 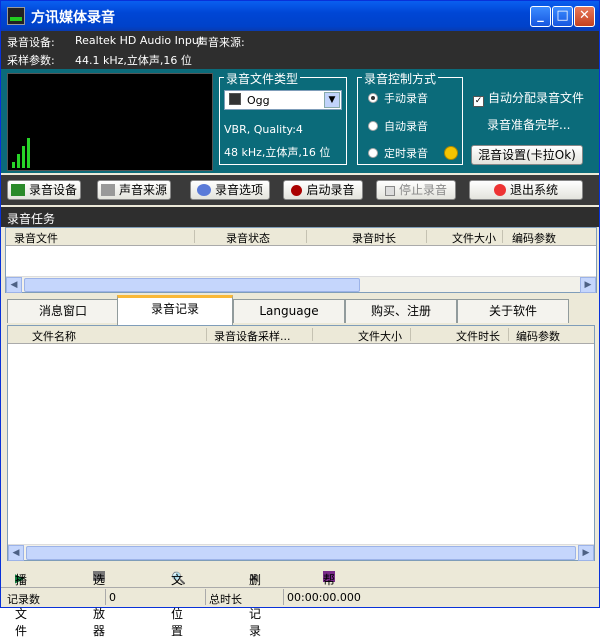 What do you see at coordinates (31, 60) in the screenshot?
I see `params-label: 采样参数:` at bounding box center [31, 60].